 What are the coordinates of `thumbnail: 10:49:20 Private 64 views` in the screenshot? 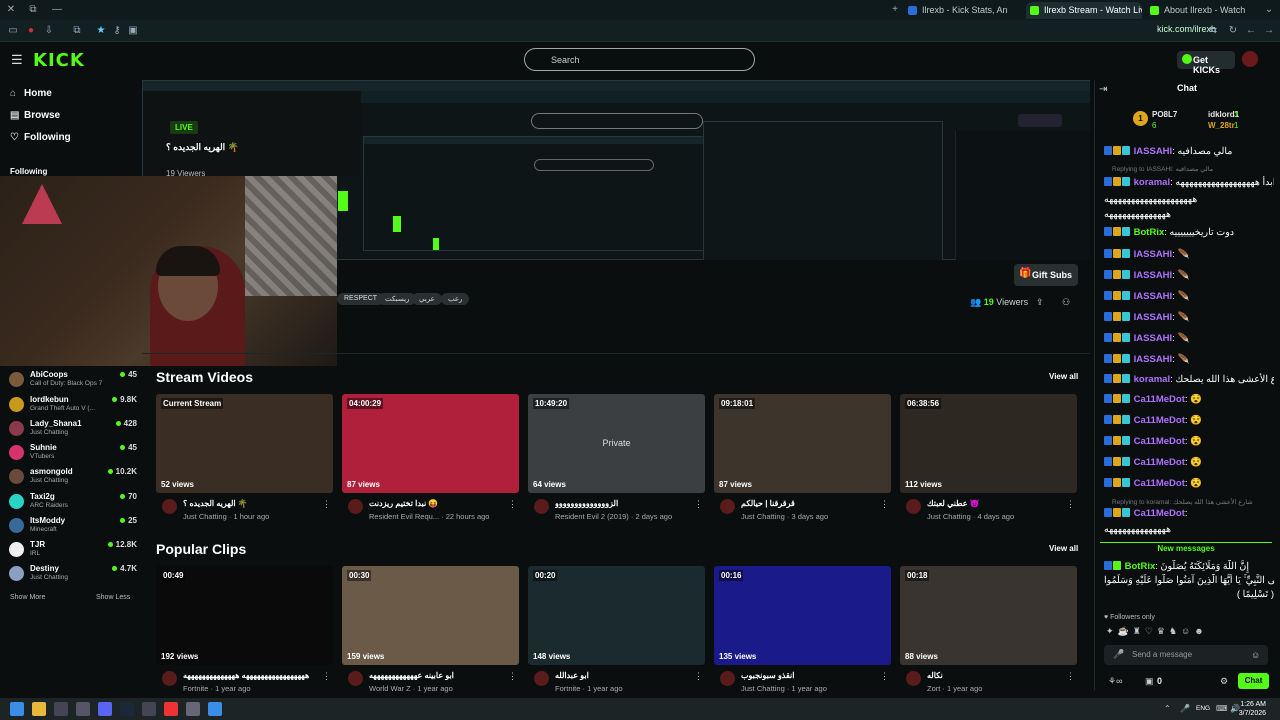 It's located at (616, 443).